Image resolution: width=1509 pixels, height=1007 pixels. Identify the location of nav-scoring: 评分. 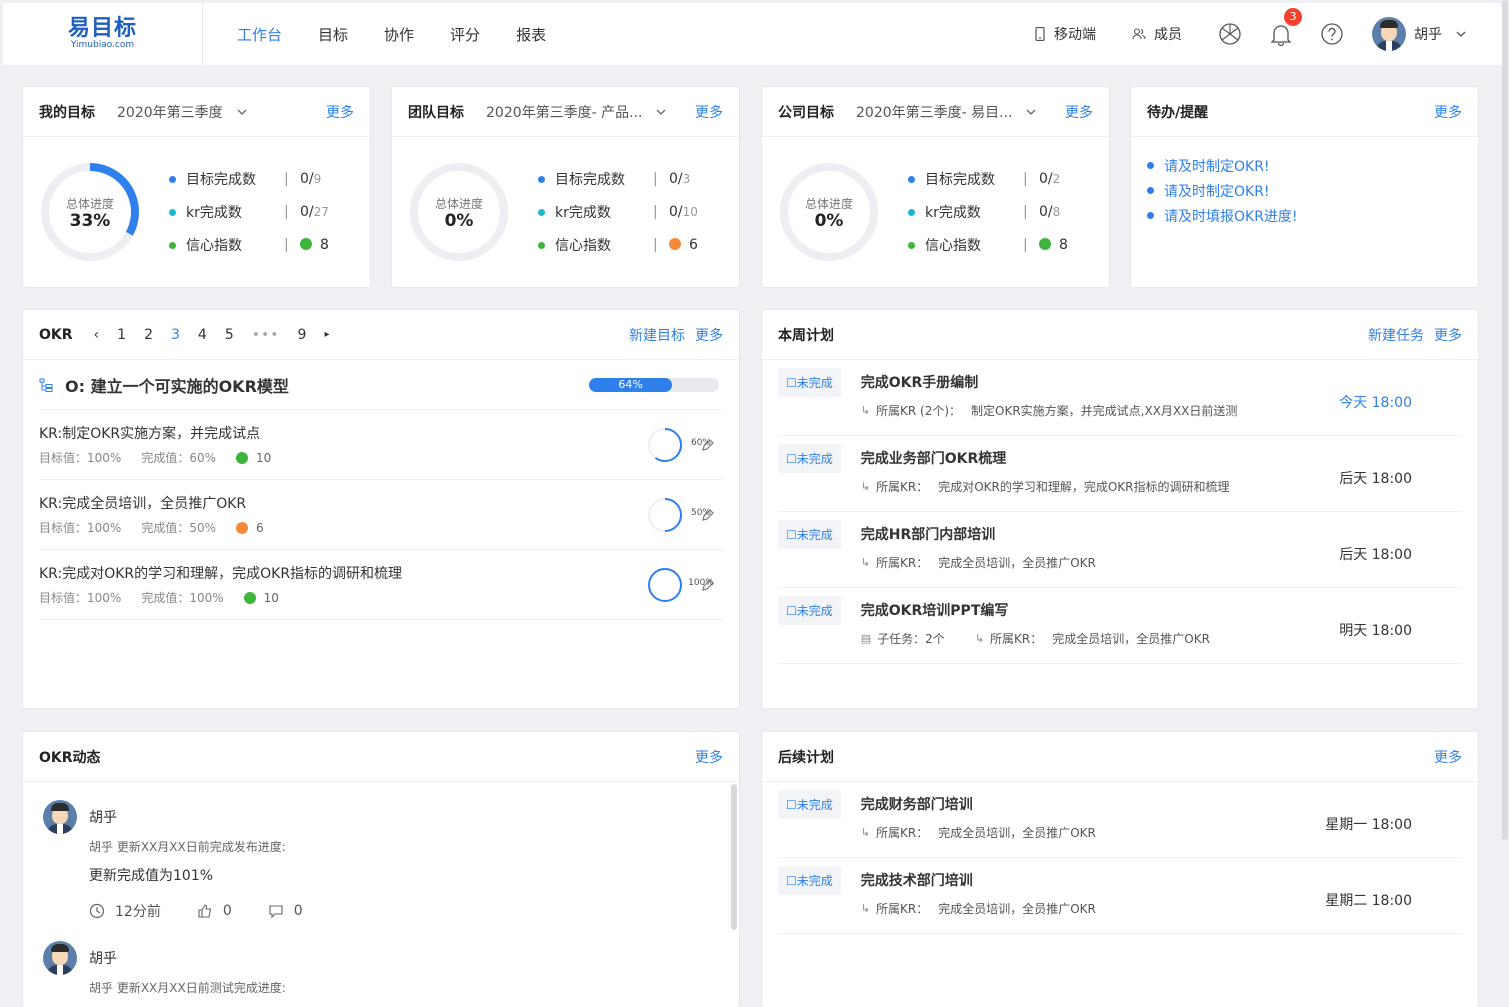
(465, 34).